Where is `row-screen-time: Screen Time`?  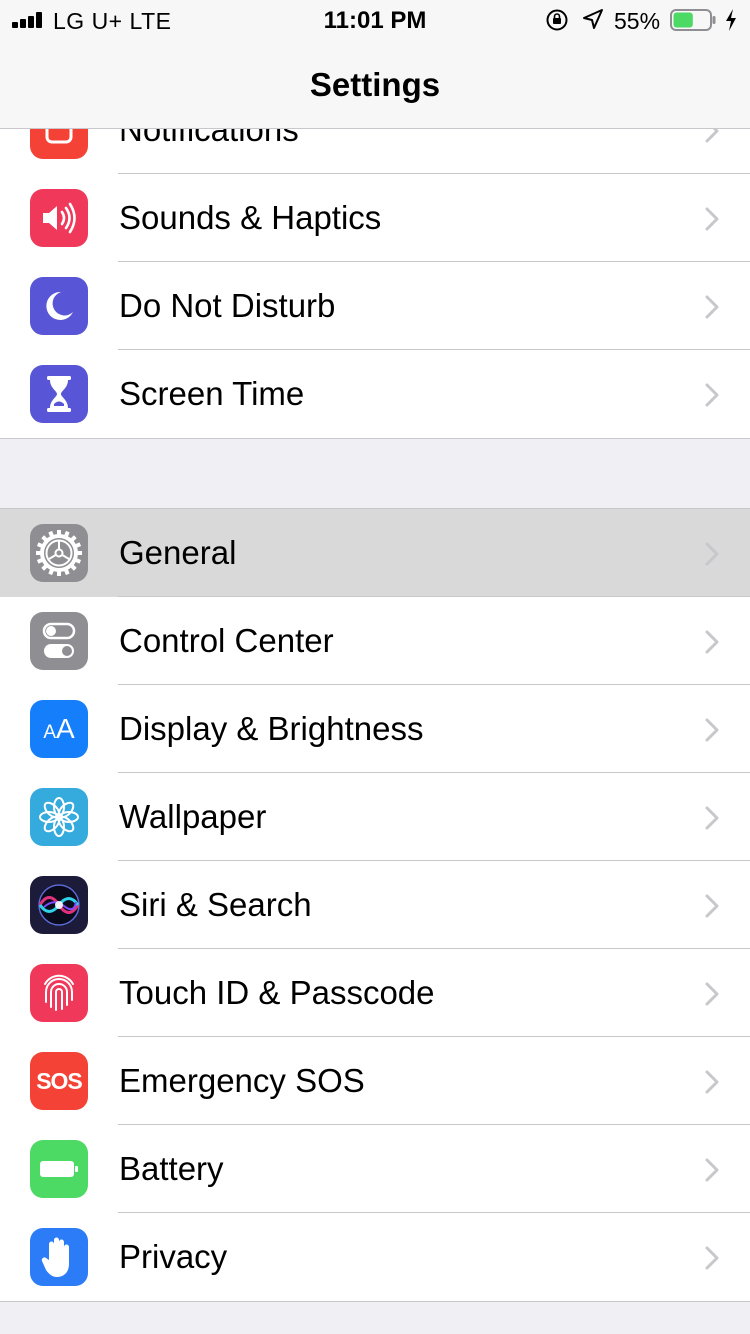 row-screen-time: Screen Time is located at coordinates (375, 394).